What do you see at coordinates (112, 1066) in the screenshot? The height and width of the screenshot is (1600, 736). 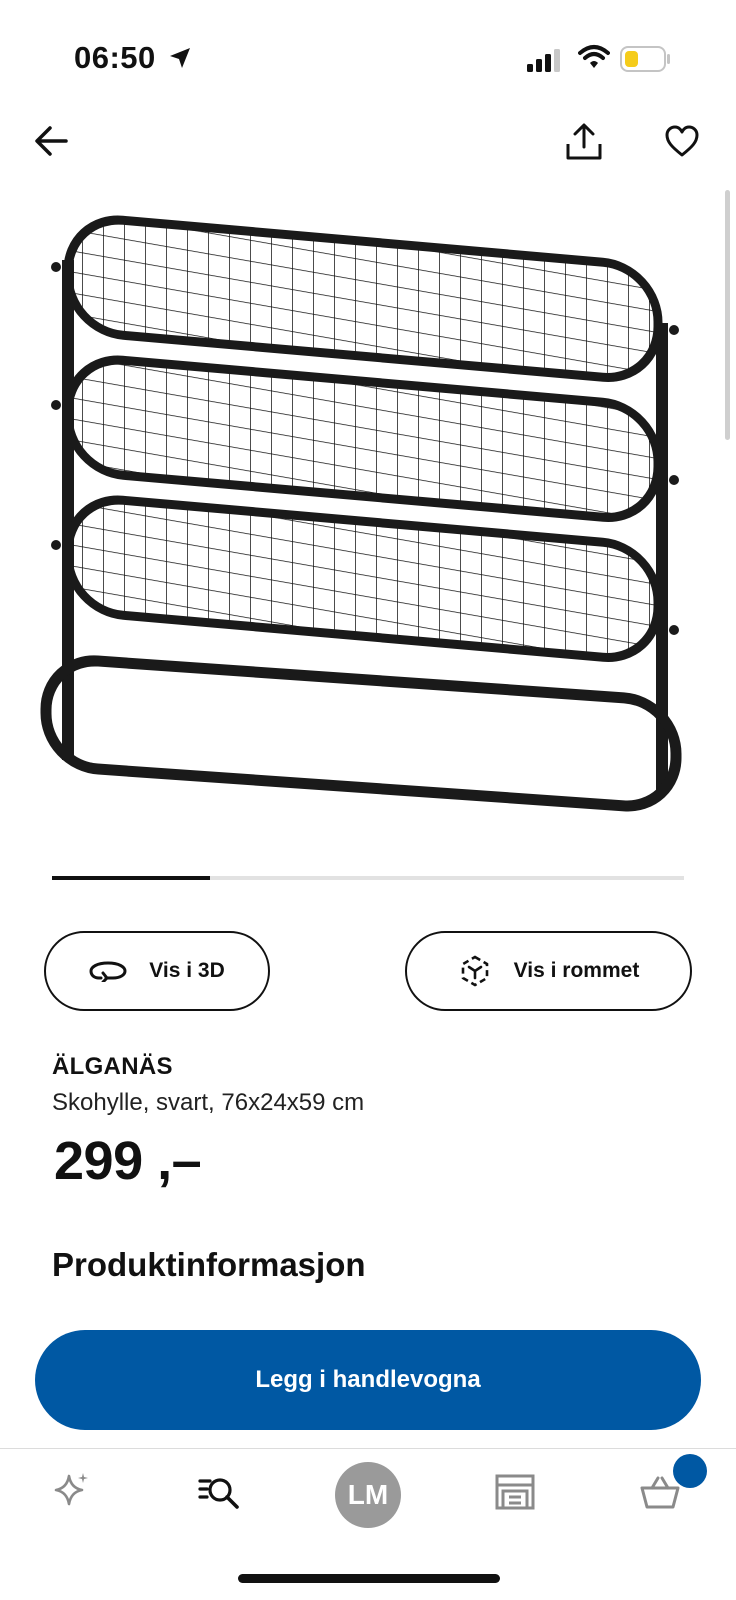 I see `product-name: ÄLGANÄS` at bounding box center [112, 1066].